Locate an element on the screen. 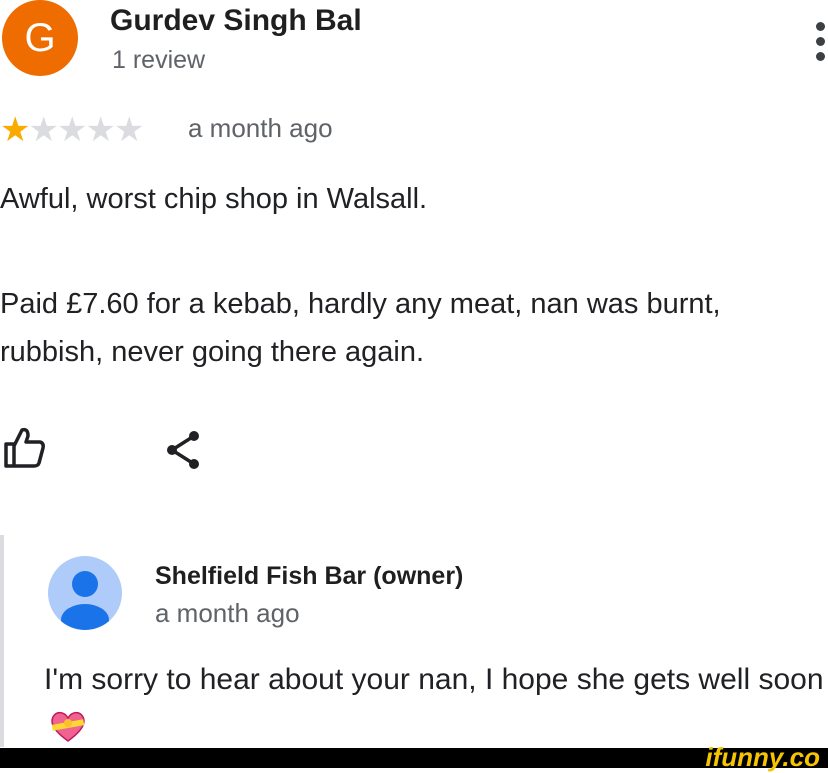 The image size is (828, 773). review-text-paragraph: Awful, worst chip shop in Walsall. is located at coordinates (214, 199).